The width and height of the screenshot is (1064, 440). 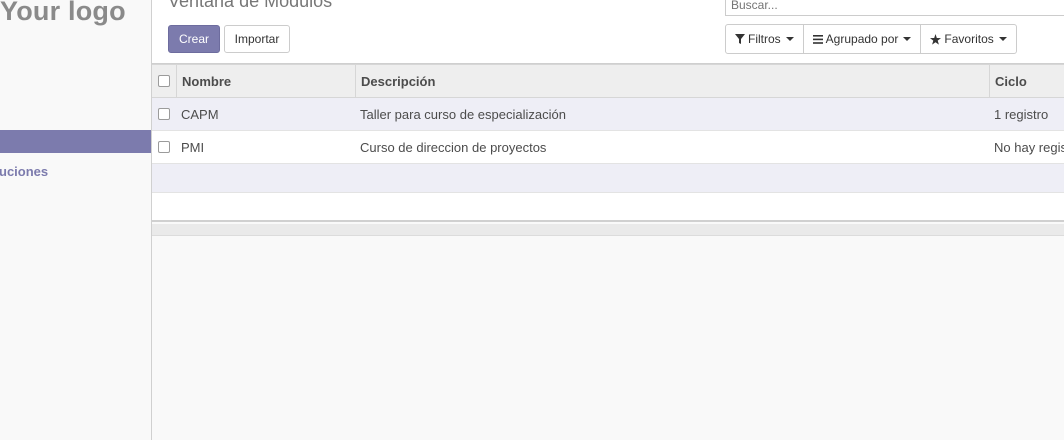 What do you see at coordinates (665, 81) in the screenshot?
I see `column-header-descripcion: Descripción` at bounding box center [665, 81].